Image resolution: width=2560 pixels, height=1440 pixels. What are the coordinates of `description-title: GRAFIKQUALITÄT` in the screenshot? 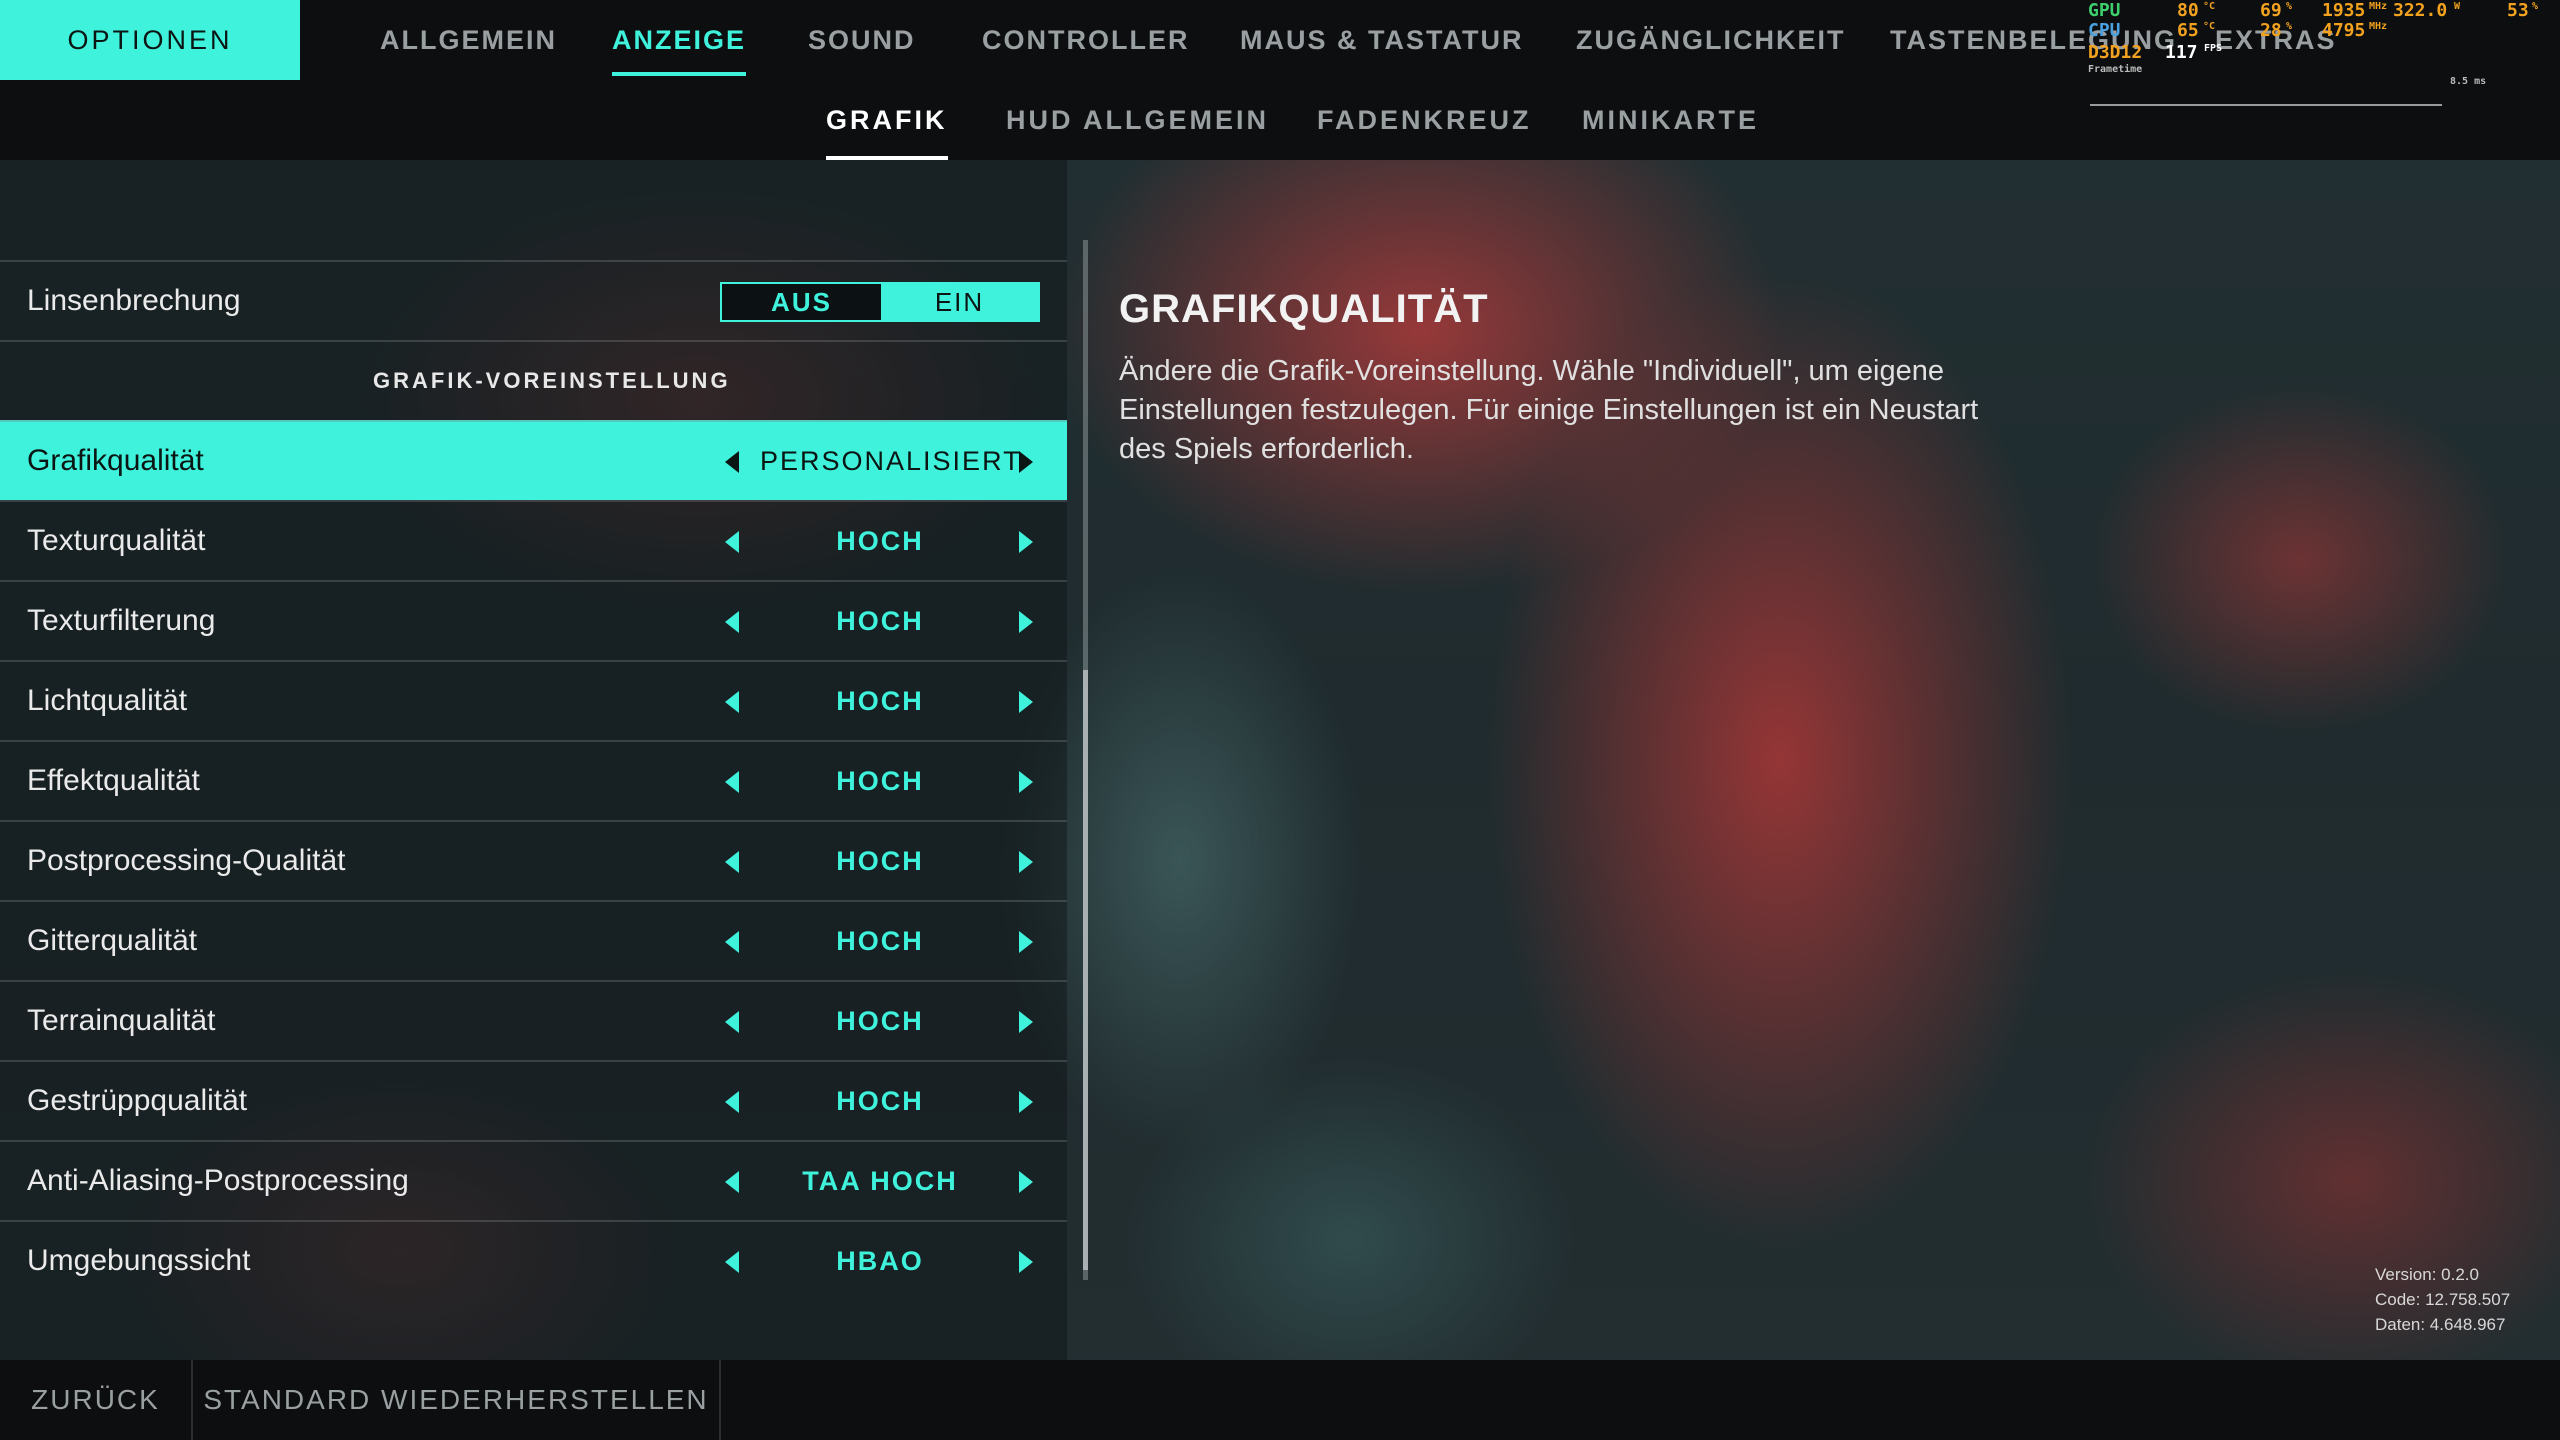 It's located at (1304, 309).